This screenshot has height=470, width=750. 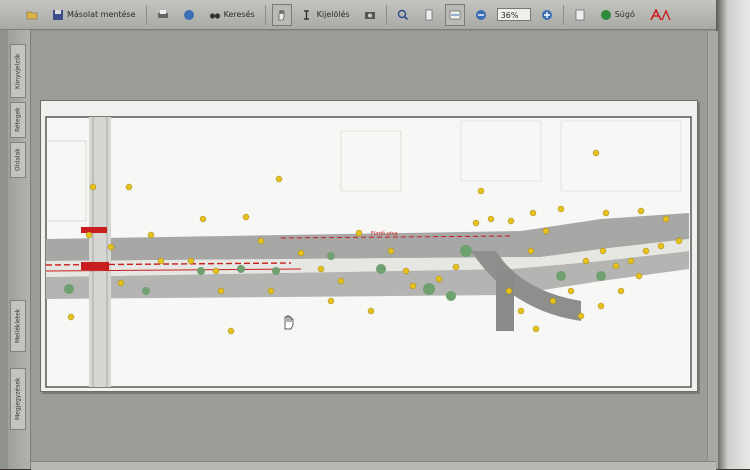 I want to click on adobe-logo-icon, so click(x=660, y=14).